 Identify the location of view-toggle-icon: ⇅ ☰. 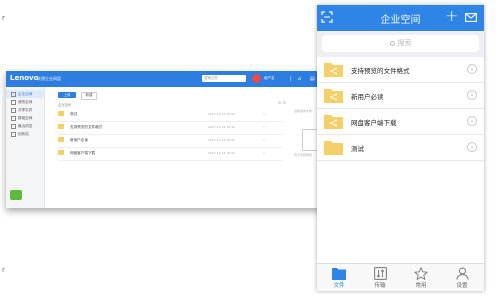
(282, 102).